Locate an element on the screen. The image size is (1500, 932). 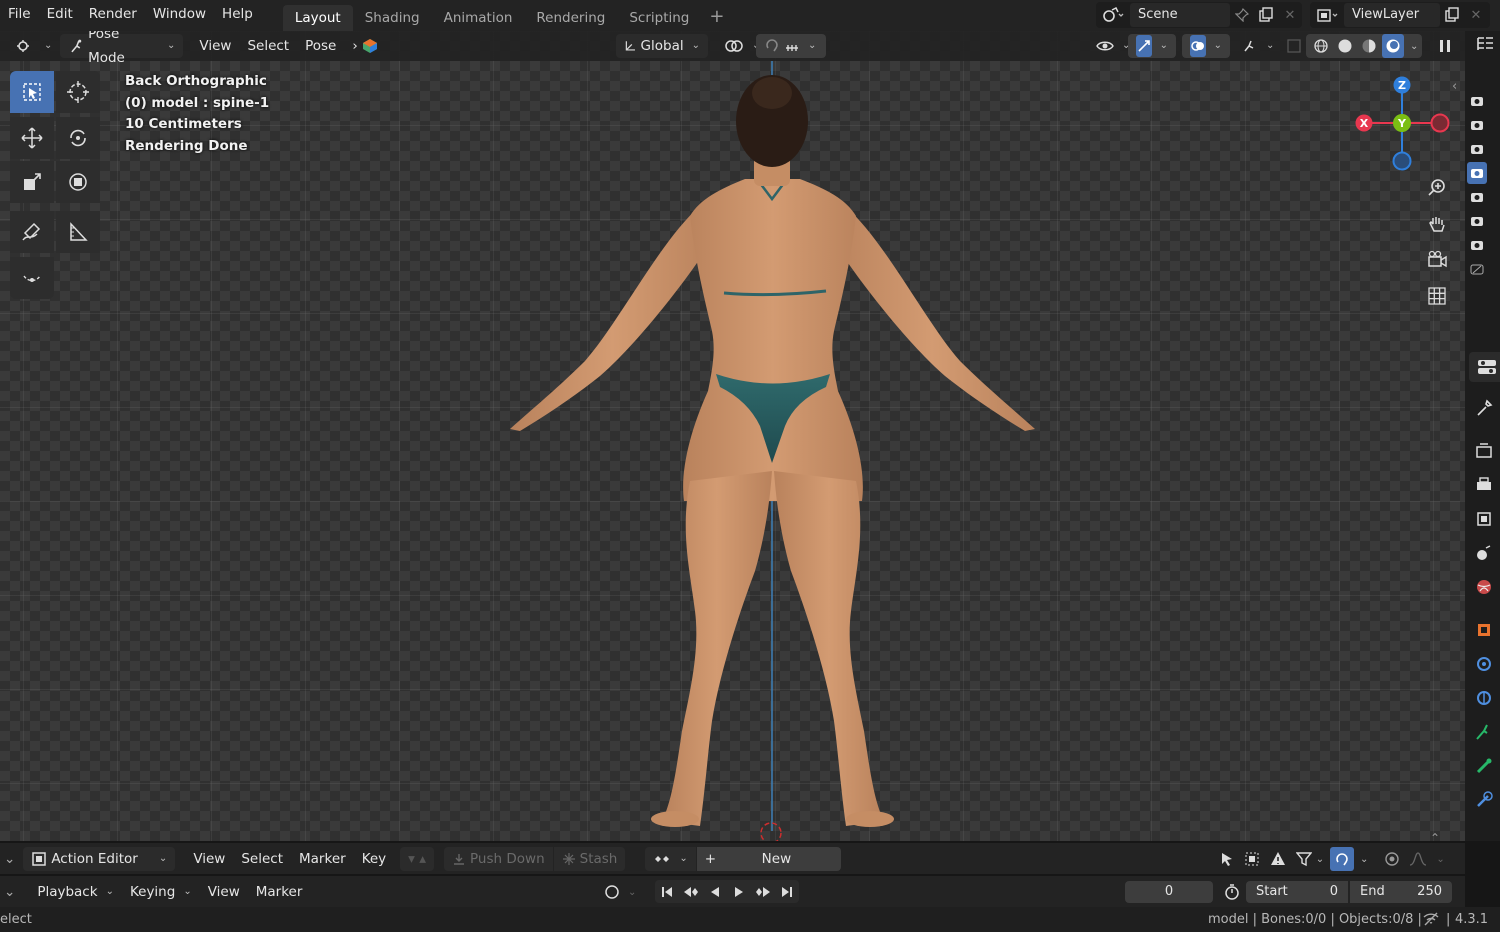
physics-properties-tab is located at coordinates (1484, 698).